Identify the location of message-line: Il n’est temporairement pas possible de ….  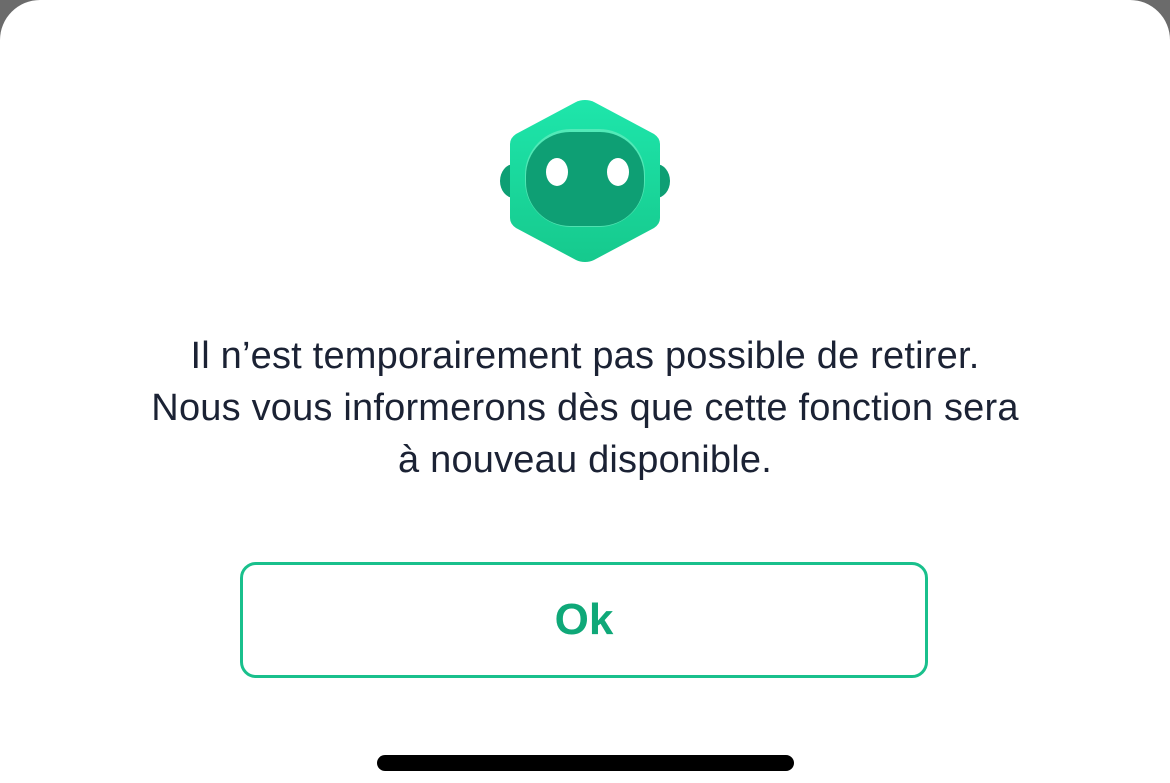
(585, 356).